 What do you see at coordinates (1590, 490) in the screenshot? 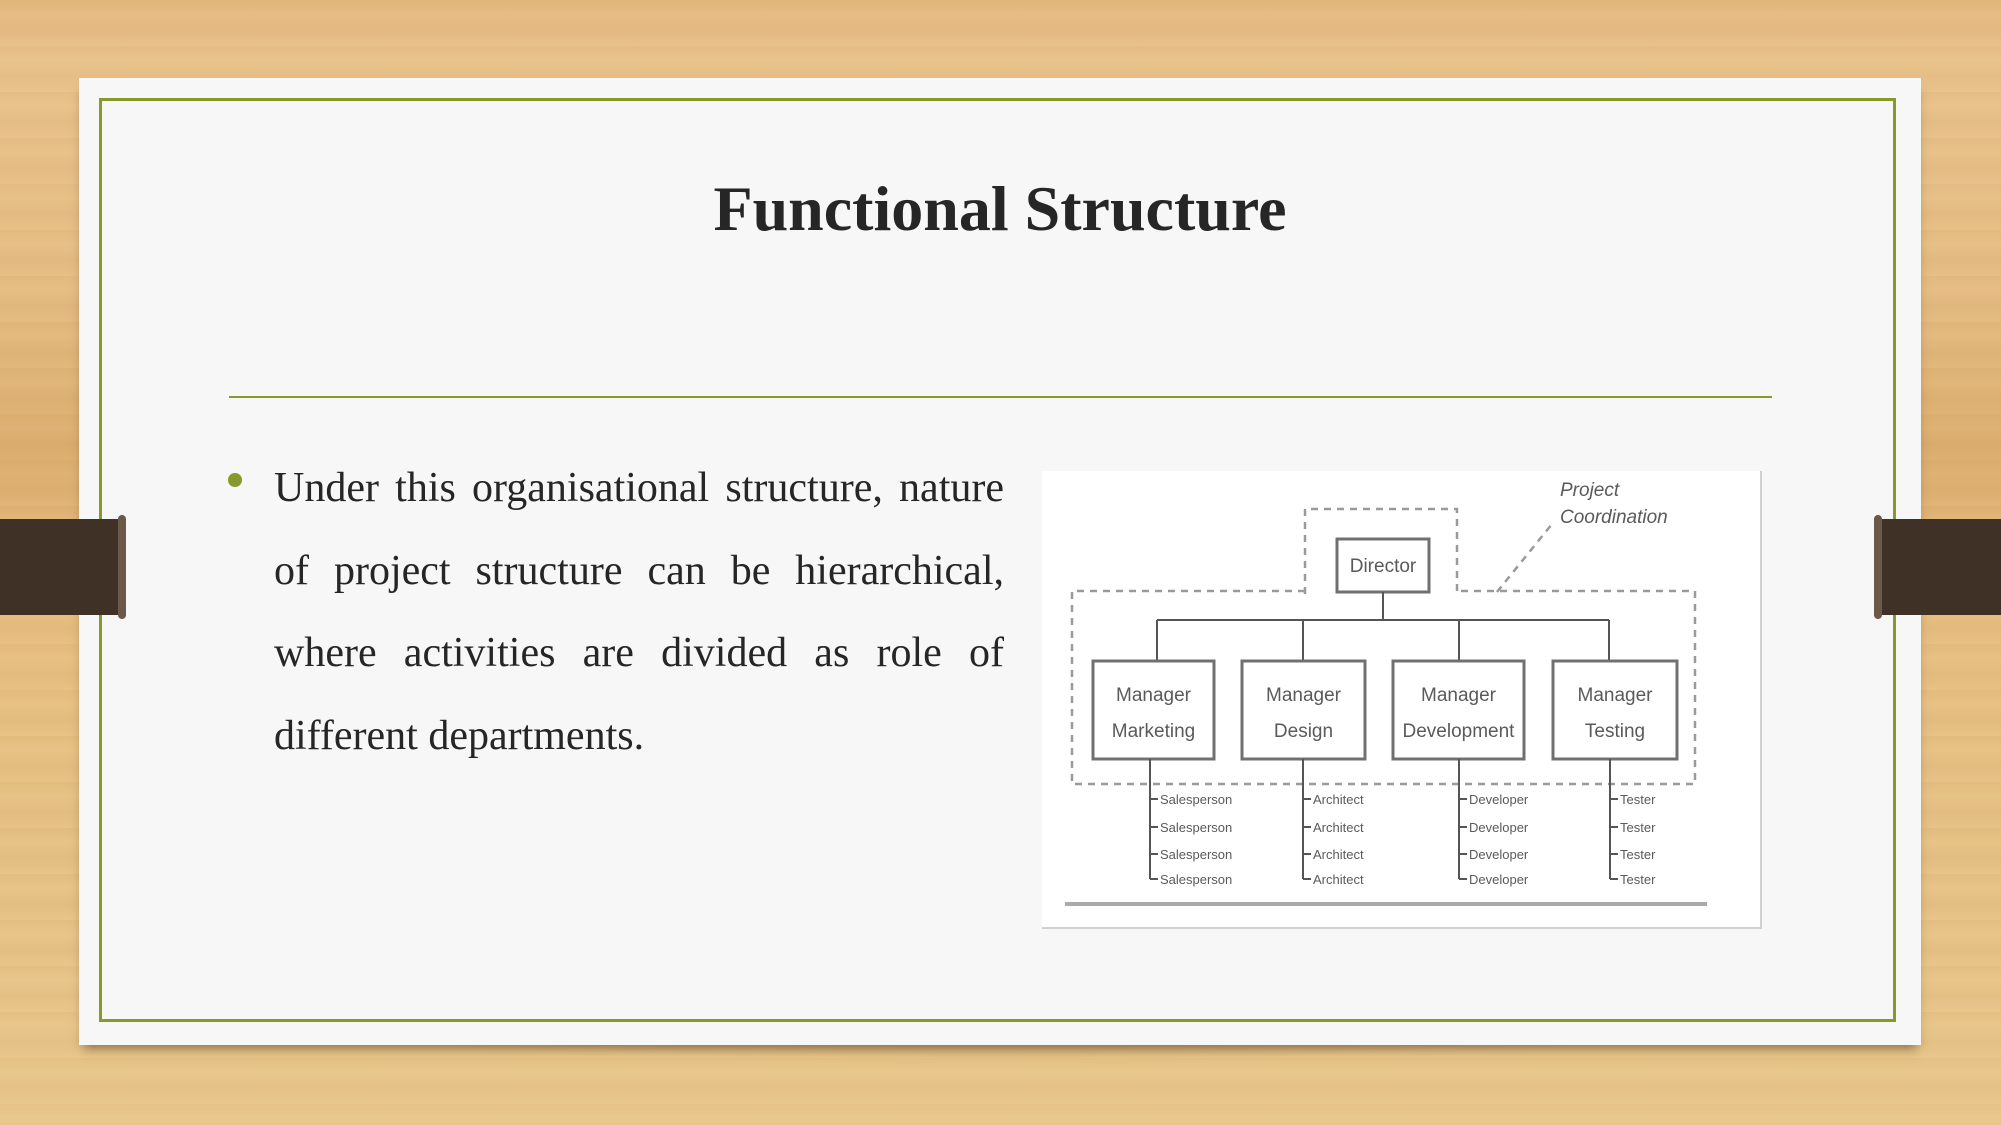
I see `annotation-line-1: Project` at bounding box center [1590, 490].